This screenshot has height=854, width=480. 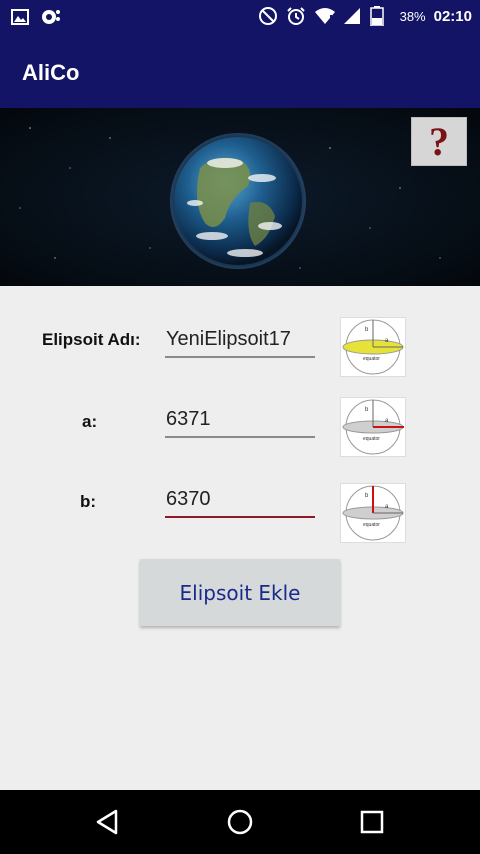 I want to click on home-icon, so click(x=240, y=822).